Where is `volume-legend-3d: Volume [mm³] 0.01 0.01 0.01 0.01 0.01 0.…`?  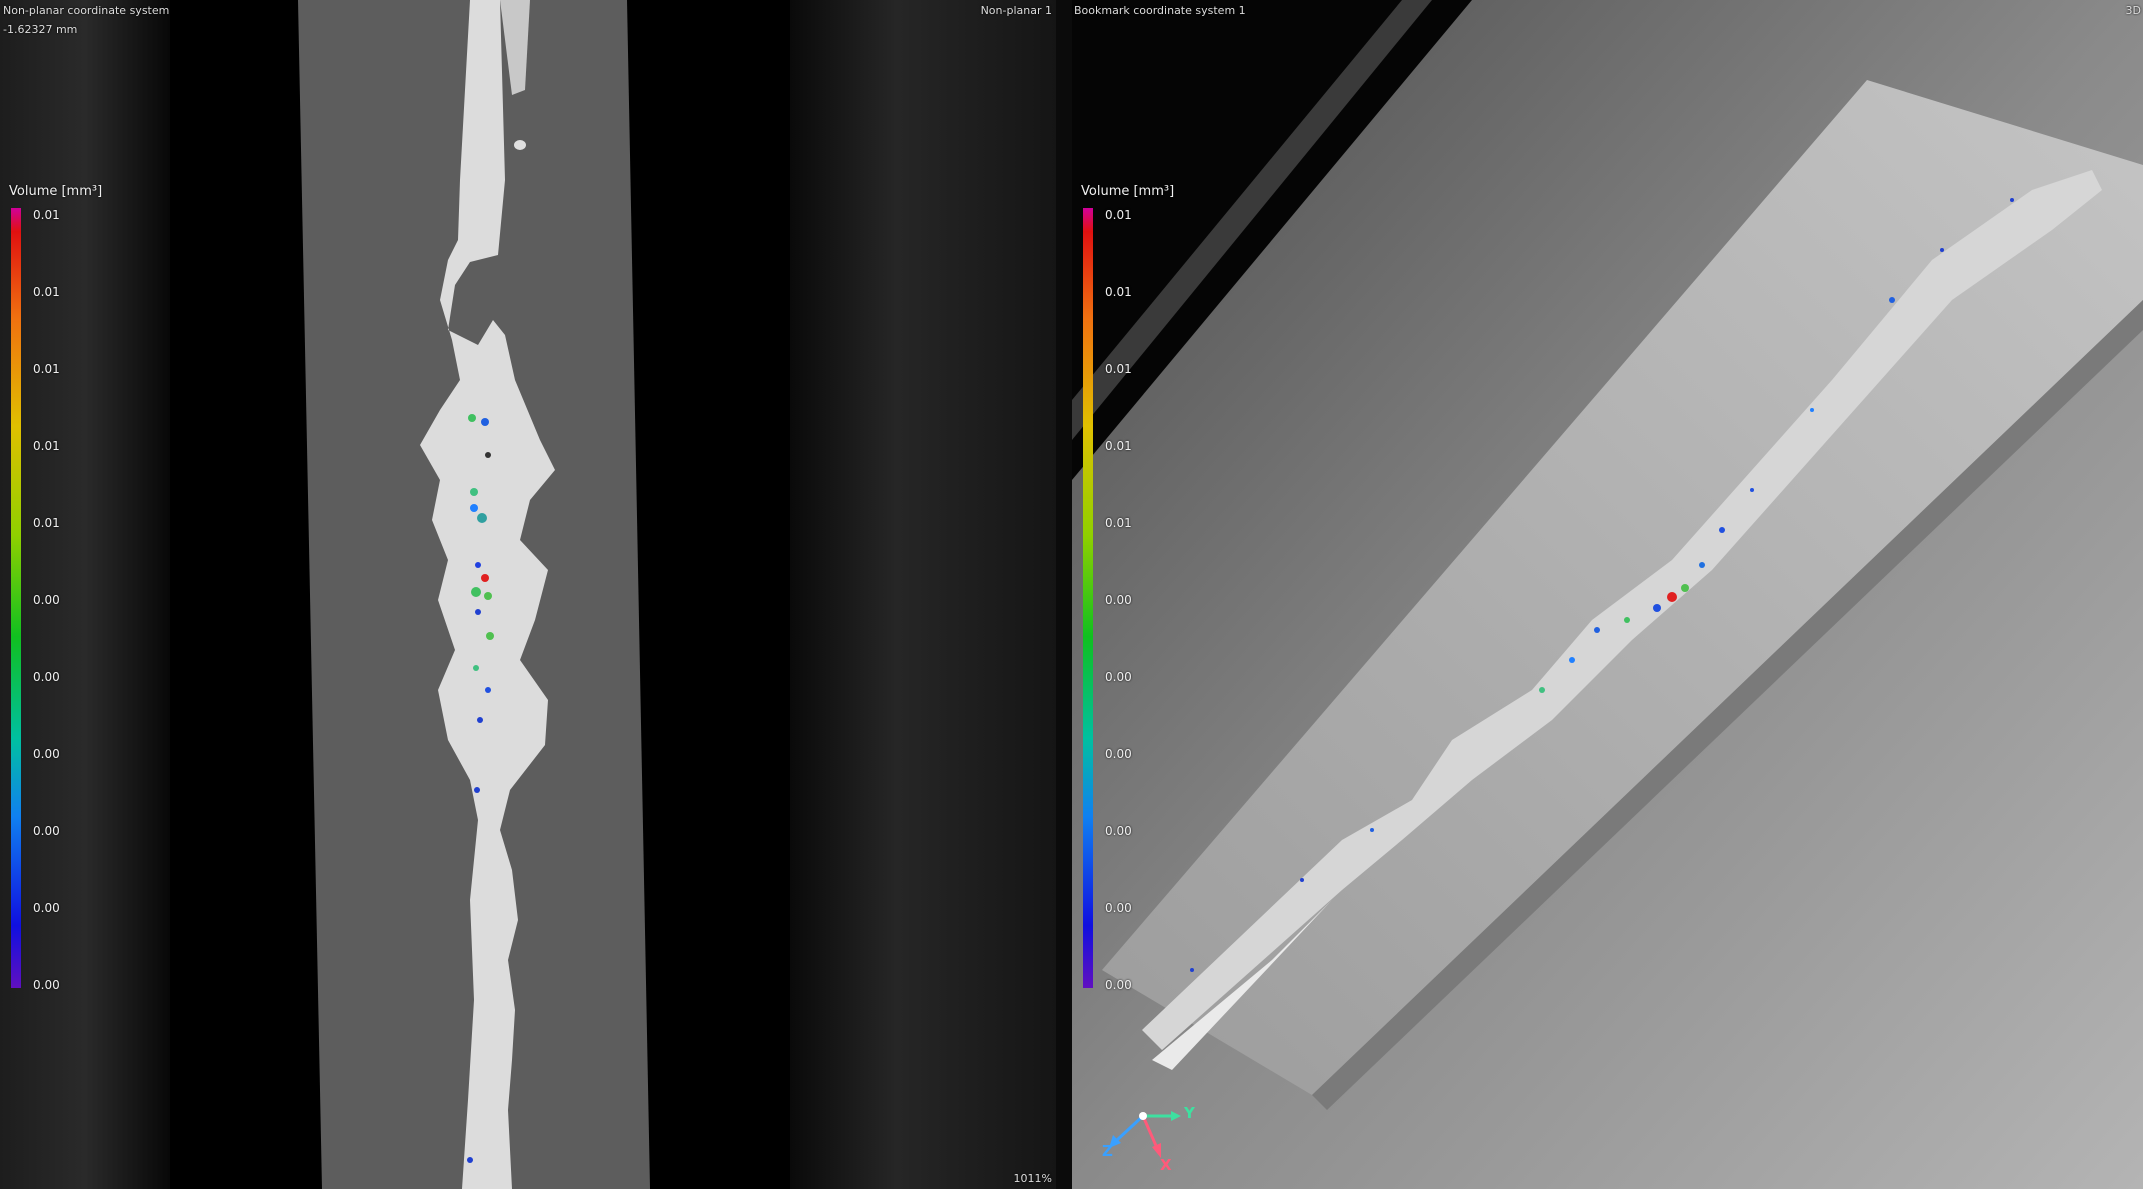
volume-legend-3d: Volume [mm³] 0.01 0.01 0.01 0.01 0.01 0.… is located at coordinates (1151, 594).